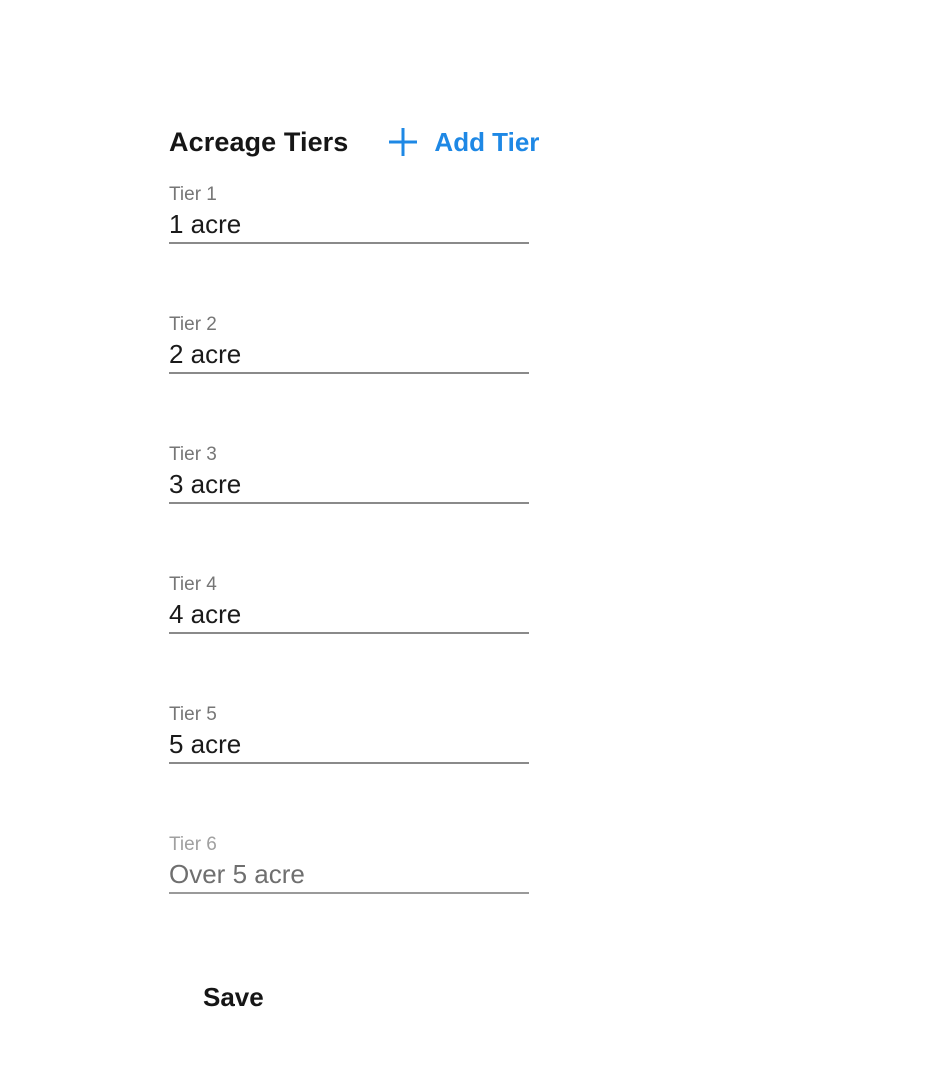 This screenshot has height=1070, width=944. Describe the element at coordinates (193, 454) in the screenshot. I see `tier-label: Tier 3` at that location.